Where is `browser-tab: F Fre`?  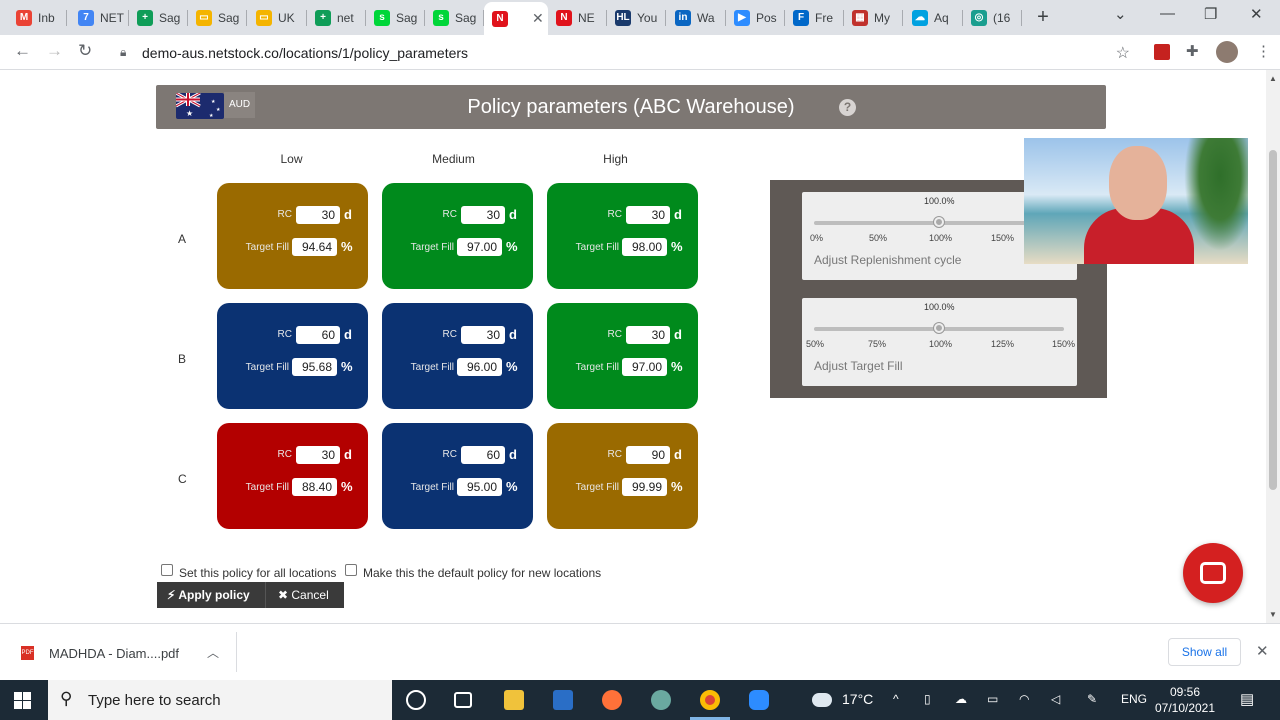 browser-tab: F Fre is located at coordinates (814, 17).